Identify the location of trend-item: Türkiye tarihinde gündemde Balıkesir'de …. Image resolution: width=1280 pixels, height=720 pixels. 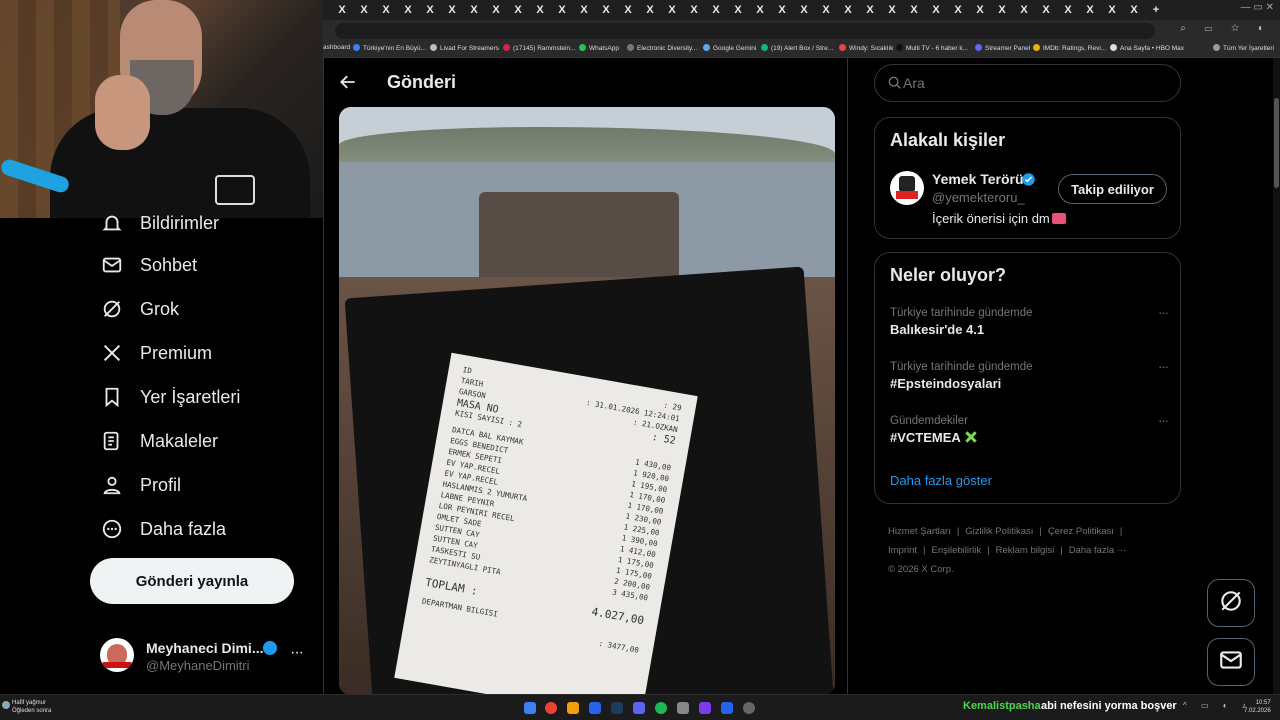
(1029, 324).